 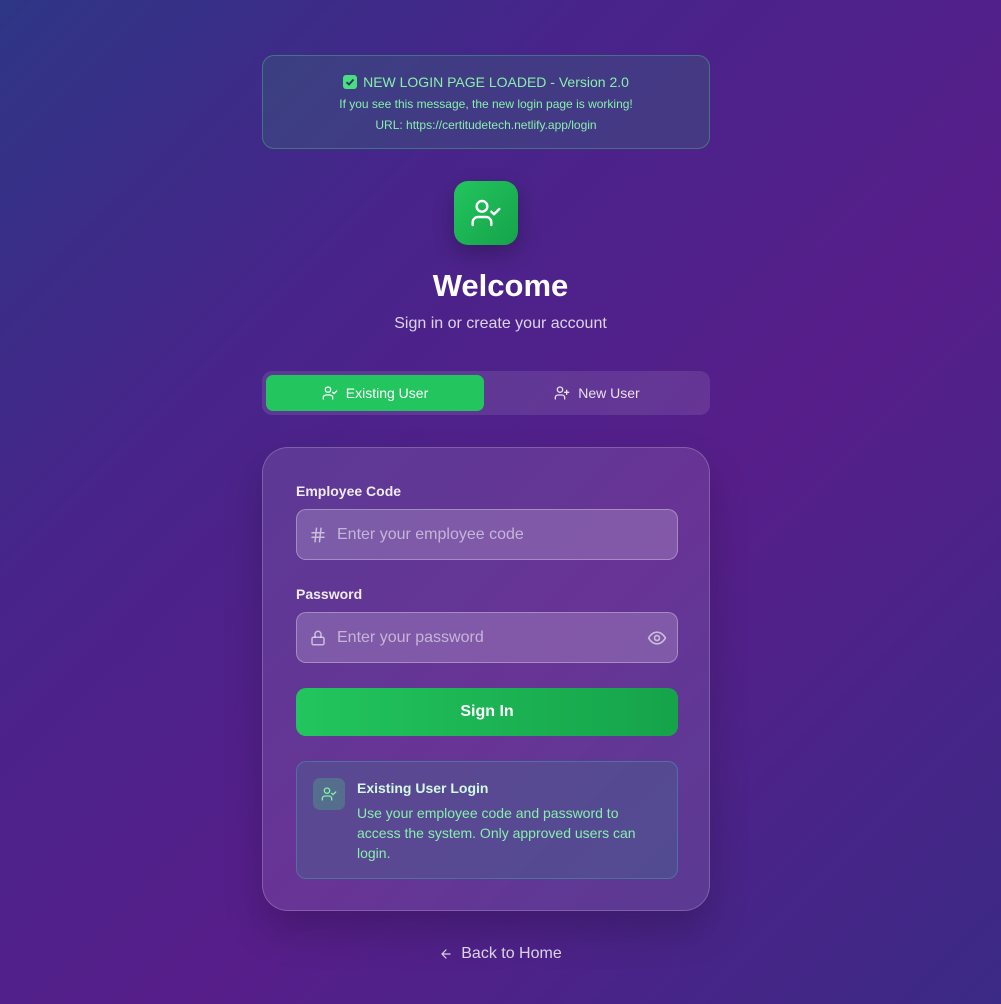 I want to click on arrow-left-icon, so click(x=446, y=954).